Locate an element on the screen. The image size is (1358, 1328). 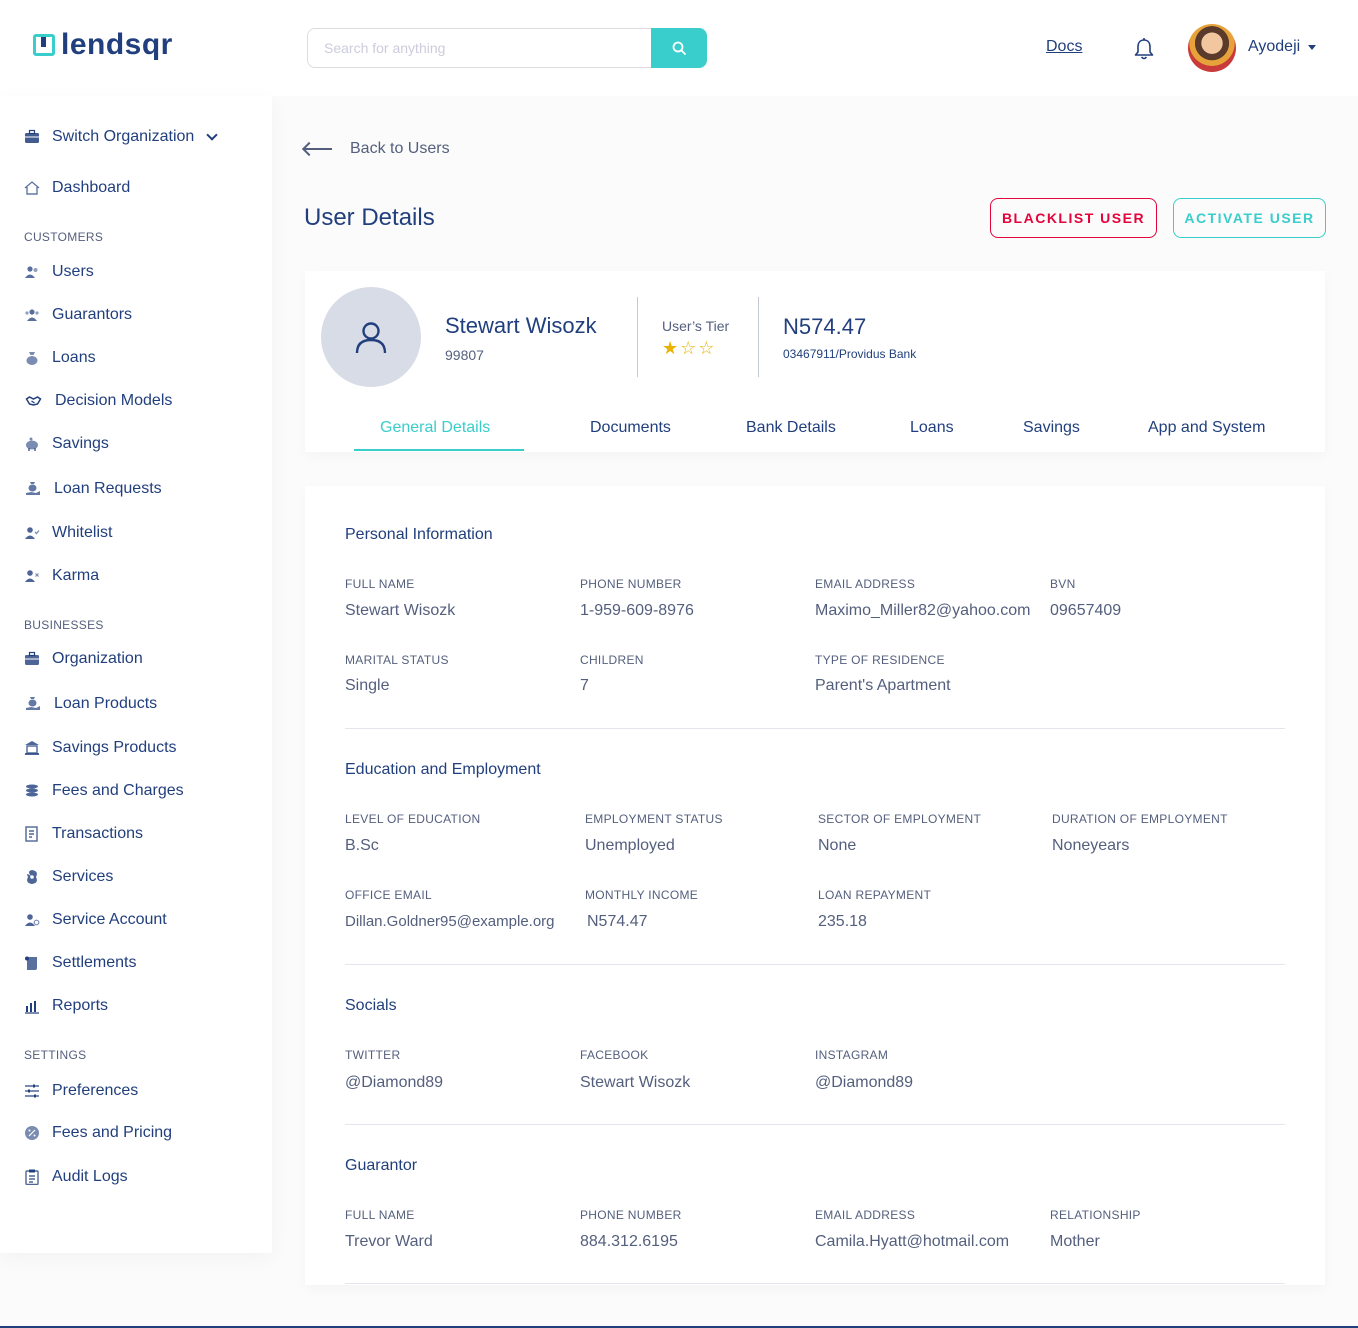
user-check-icon is located at coordinates (32, 533).